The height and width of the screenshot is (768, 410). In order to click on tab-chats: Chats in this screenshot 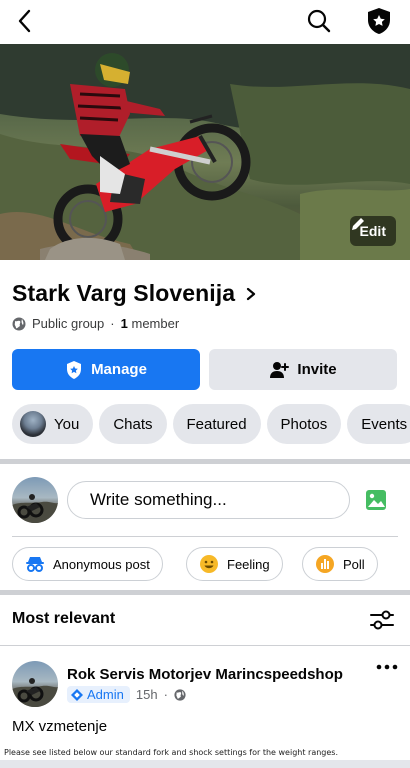, I will do `click(133, 424)`.